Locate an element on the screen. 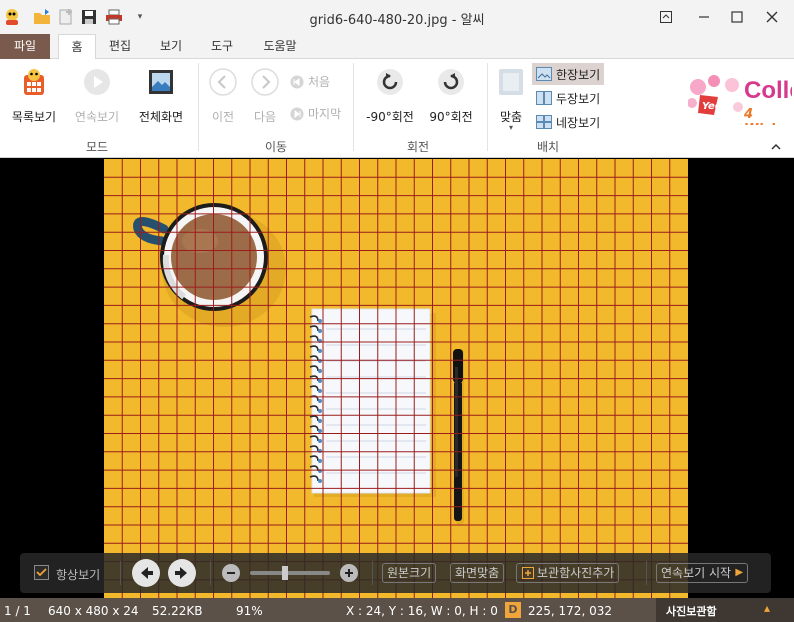  layout-two-button: 두장보기 is located at coordinates (568, 98).